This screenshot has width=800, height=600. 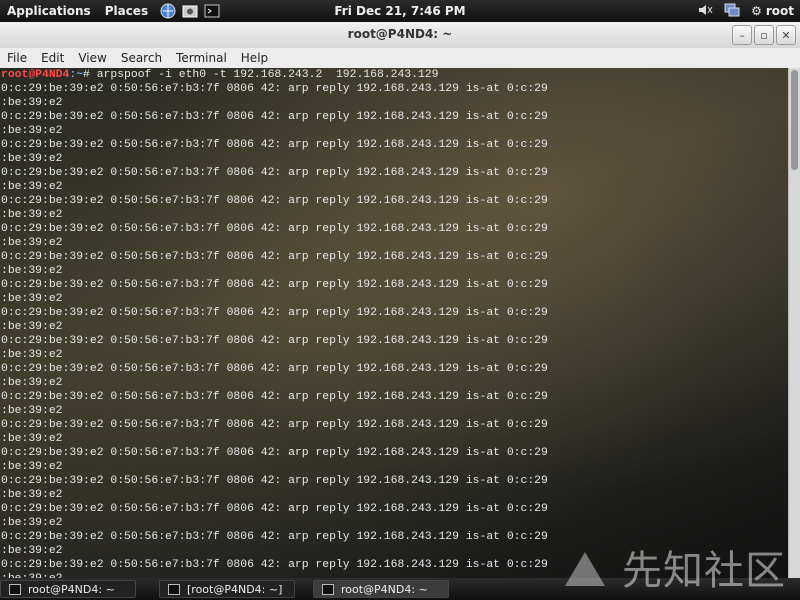 I want to click on scrollbar-thumb, so click(x=794, y=120).